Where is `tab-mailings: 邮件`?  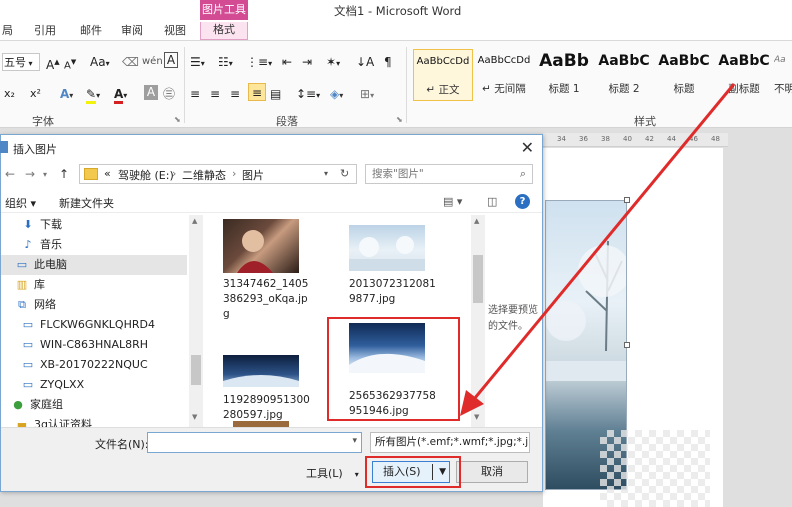 tab-mailings: 邮件 is located at coordinates (91, 31).